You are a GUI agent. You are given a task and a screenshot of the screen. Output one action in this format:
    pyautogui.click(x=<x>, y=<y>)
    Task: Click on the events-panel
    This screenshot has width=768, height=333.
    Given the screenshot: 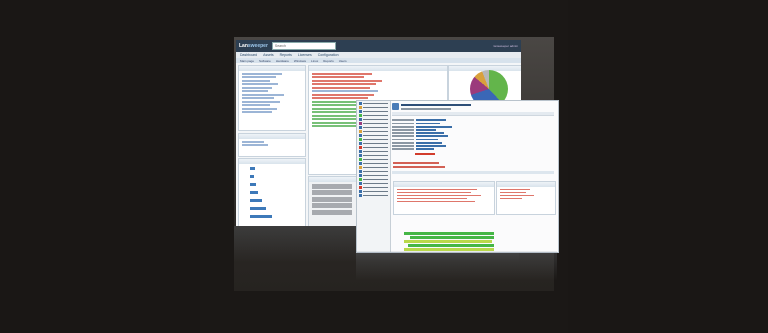 What is the action you would take?
    pyautogui.click(x=444, y=198)
    